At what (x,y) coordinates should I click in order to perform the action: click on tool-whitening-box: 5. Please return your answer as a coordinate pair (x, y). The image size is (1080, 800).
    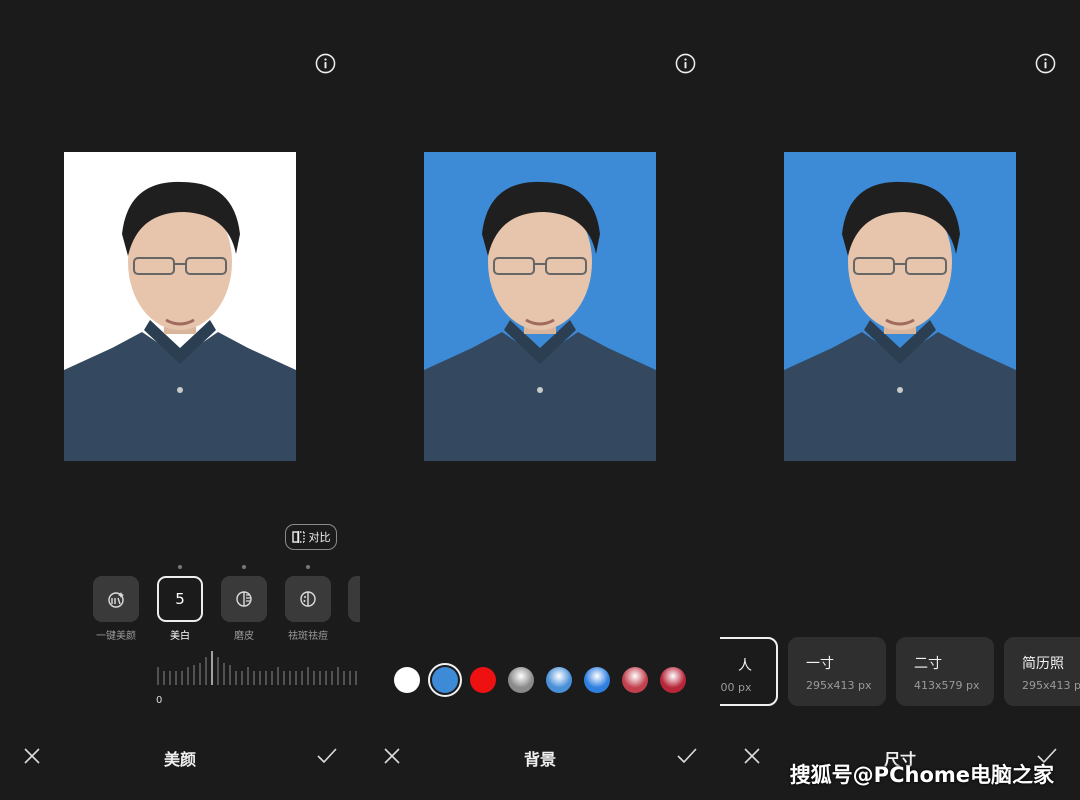
    Looking at the image, I should click on (180, 599).